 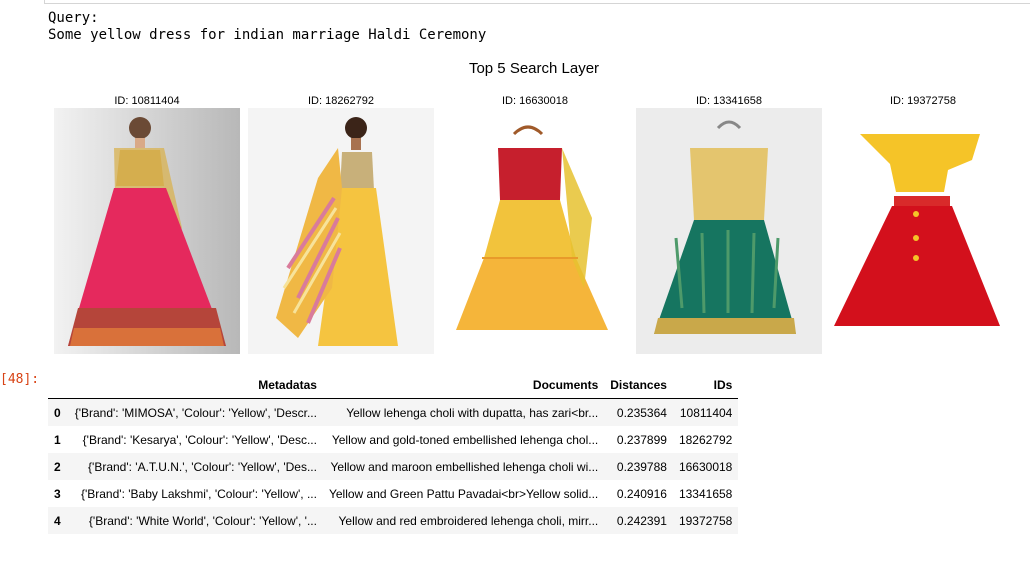 I want to click on row-index: 3, so click(x=57, y=493).